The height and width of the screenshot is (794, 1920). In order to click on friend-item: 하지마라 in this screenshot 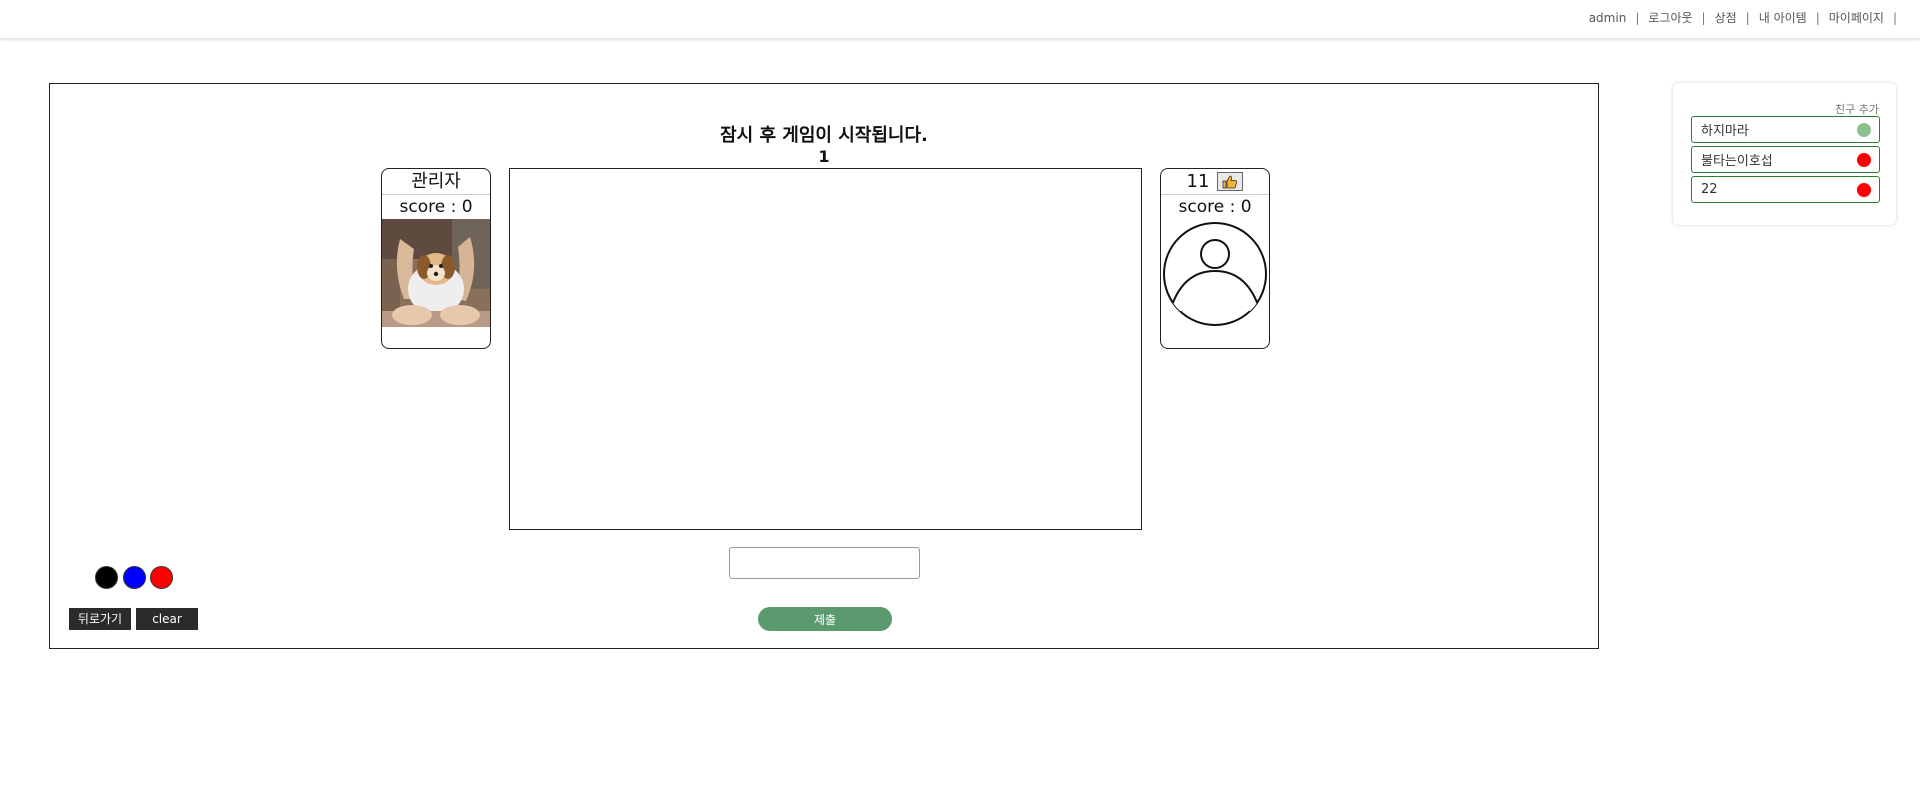, I will do `click(1785, 129)`.